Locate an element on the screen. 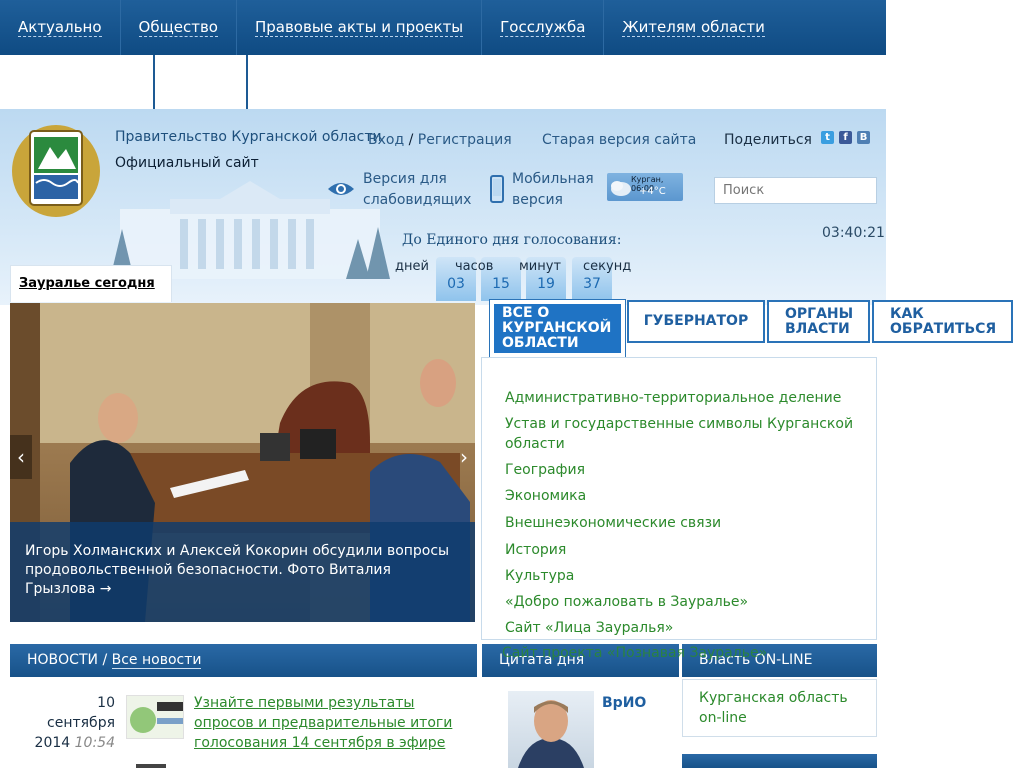 This screenshot has width=1024, height=768. tab-zauralye-today: Зауралье сегодня is located at coordinates (91, 283).